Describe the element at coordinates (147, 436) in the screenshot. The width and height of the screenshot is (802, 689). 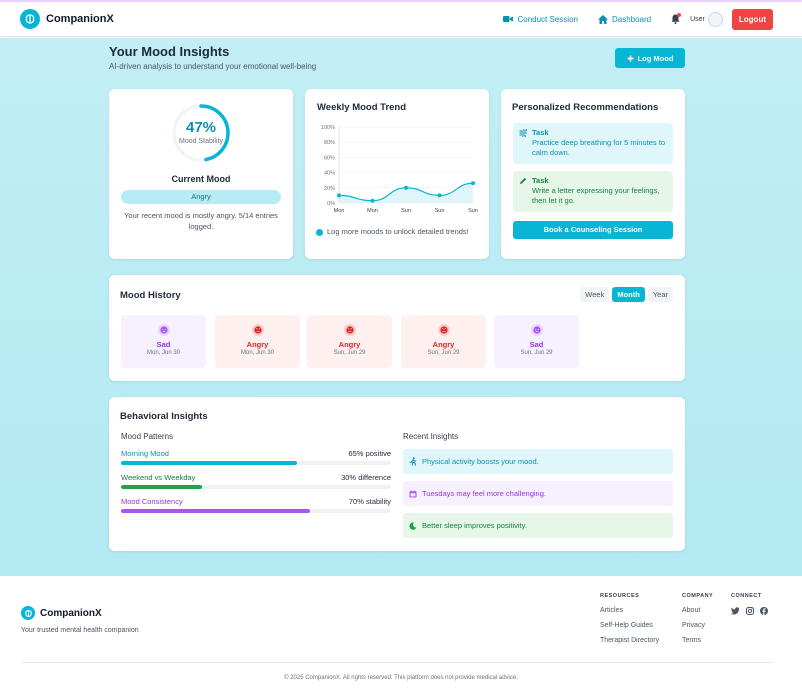
I see `mood-patterns-title: Mood Patterns` at that location.